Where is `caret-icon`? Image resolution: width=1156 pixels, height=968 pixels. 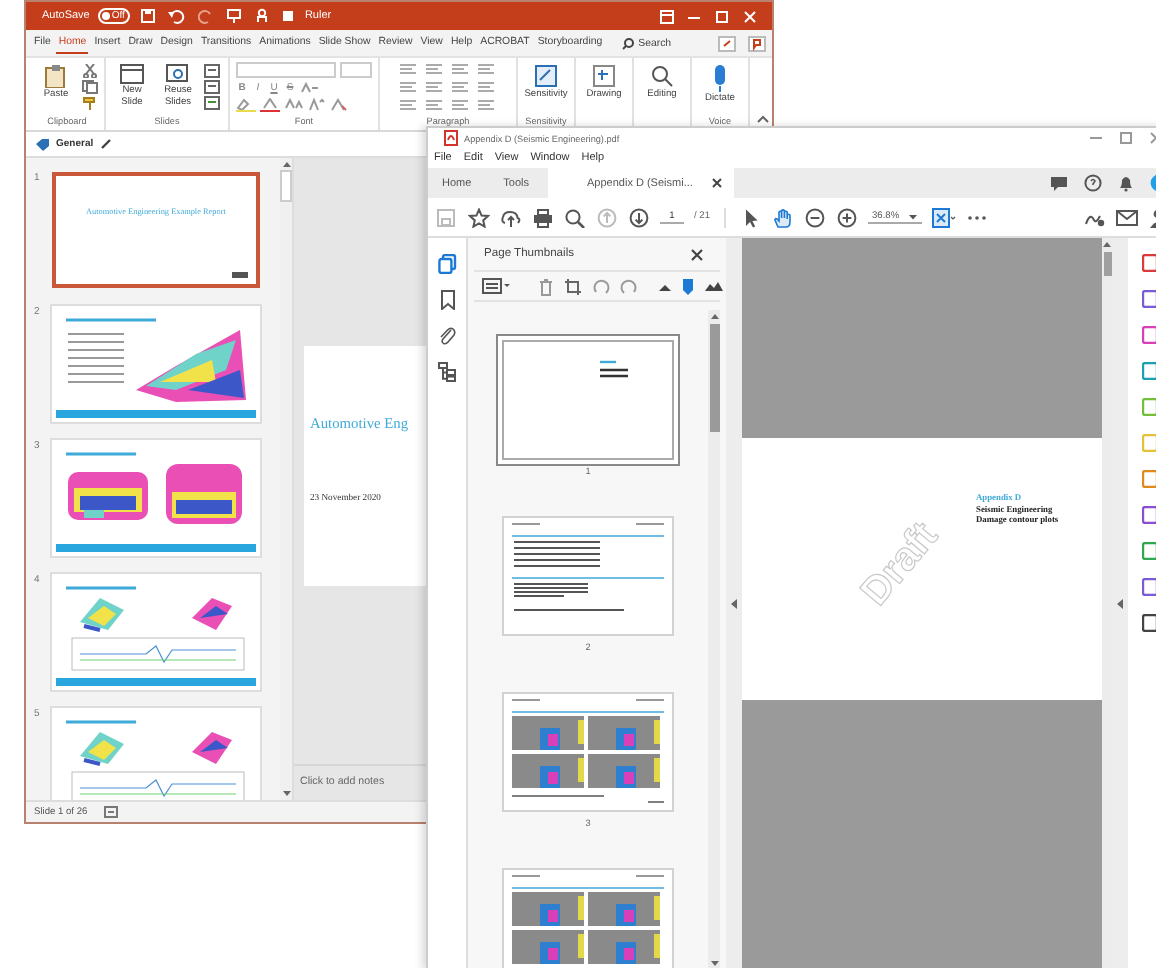 caret-icon is located at coordinates (912, 216).